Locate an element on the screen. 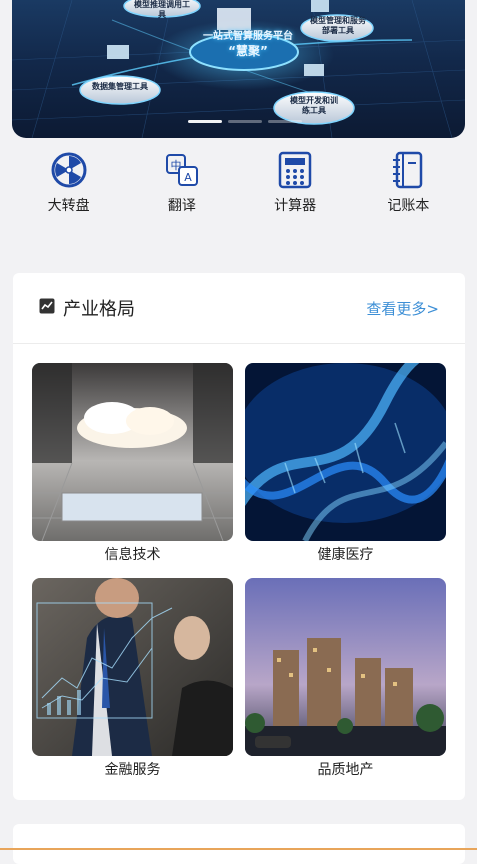 Image resolution: width=477 pixels, height=864 pixels. industry-item-health: 健康医疗 is located at coordinates (345, 463).